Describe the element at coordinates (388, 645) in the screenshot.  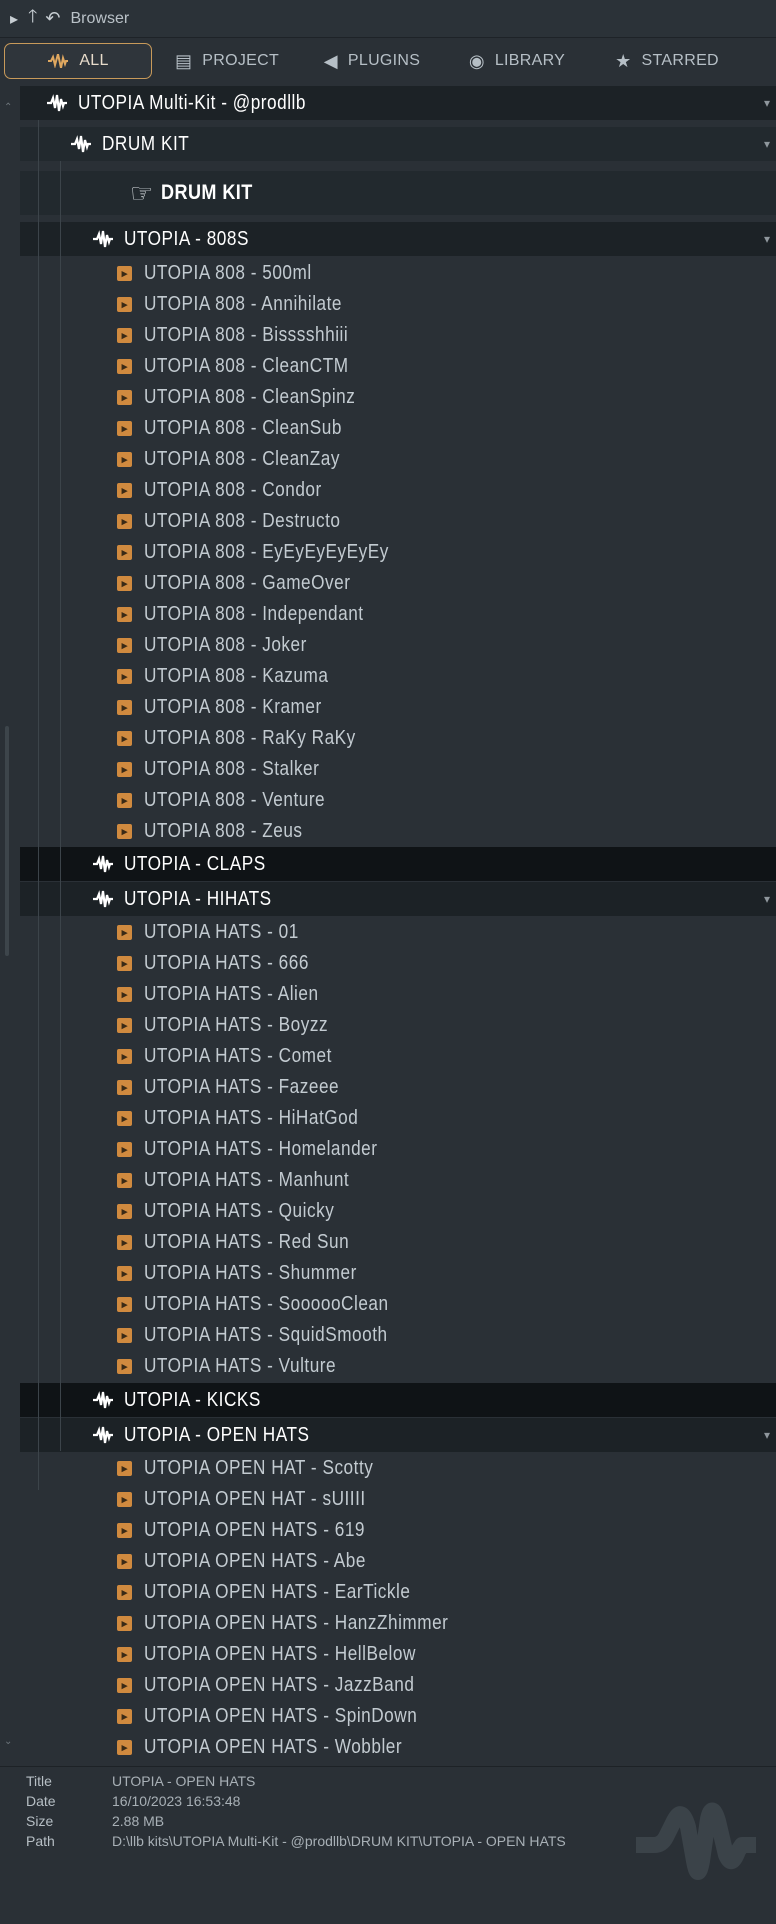
I see `file-item: ▸ UTOPIA 808 - Joker` at that location.